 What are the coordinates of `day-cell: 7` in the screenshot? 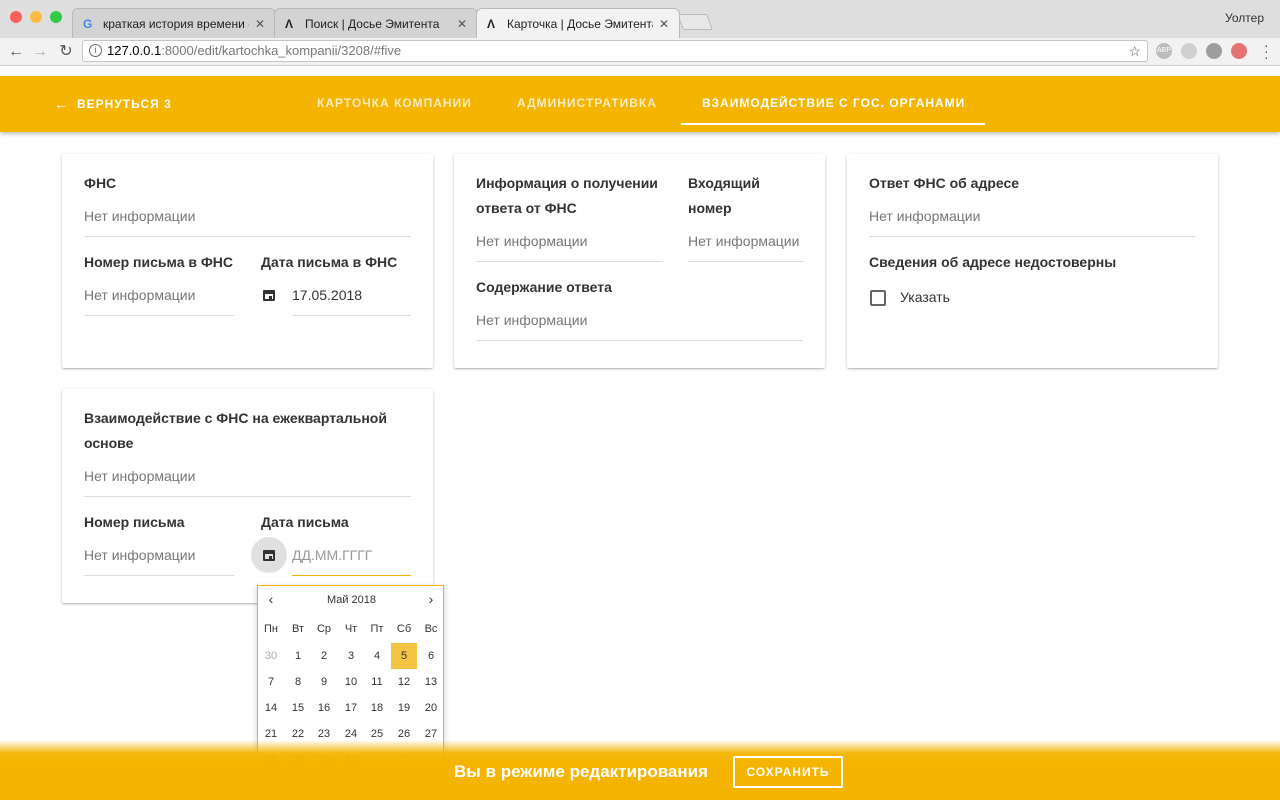 It's located at (271, 682).